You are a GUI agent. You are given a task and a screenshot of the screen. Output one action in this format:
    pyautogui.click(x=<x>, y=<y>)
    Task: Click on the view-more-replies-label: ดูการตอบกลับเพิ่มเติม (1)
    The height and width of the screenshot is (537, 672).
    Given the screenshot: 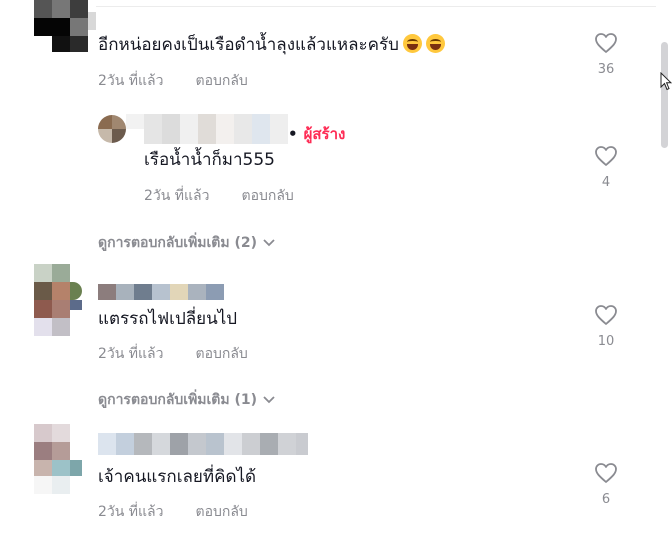 What is the action you would take?
    pyautogui.click(x=178, y=400)
    